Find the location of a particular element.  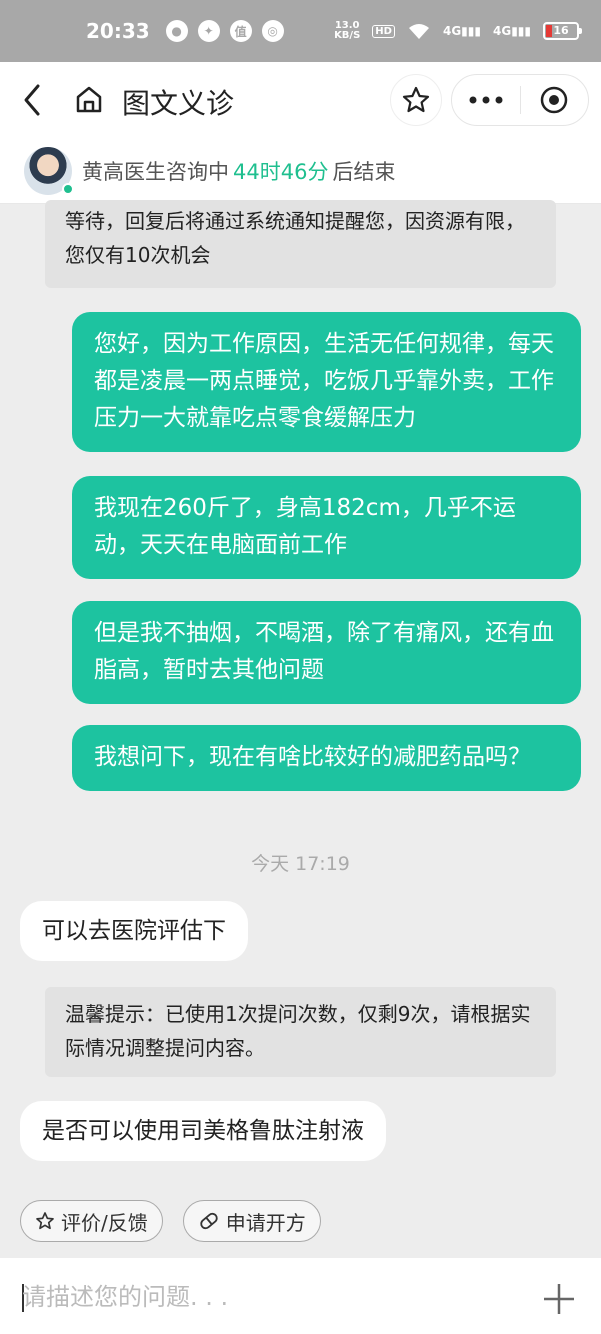

star-outline-icon is located at coordinates (45, 1221).